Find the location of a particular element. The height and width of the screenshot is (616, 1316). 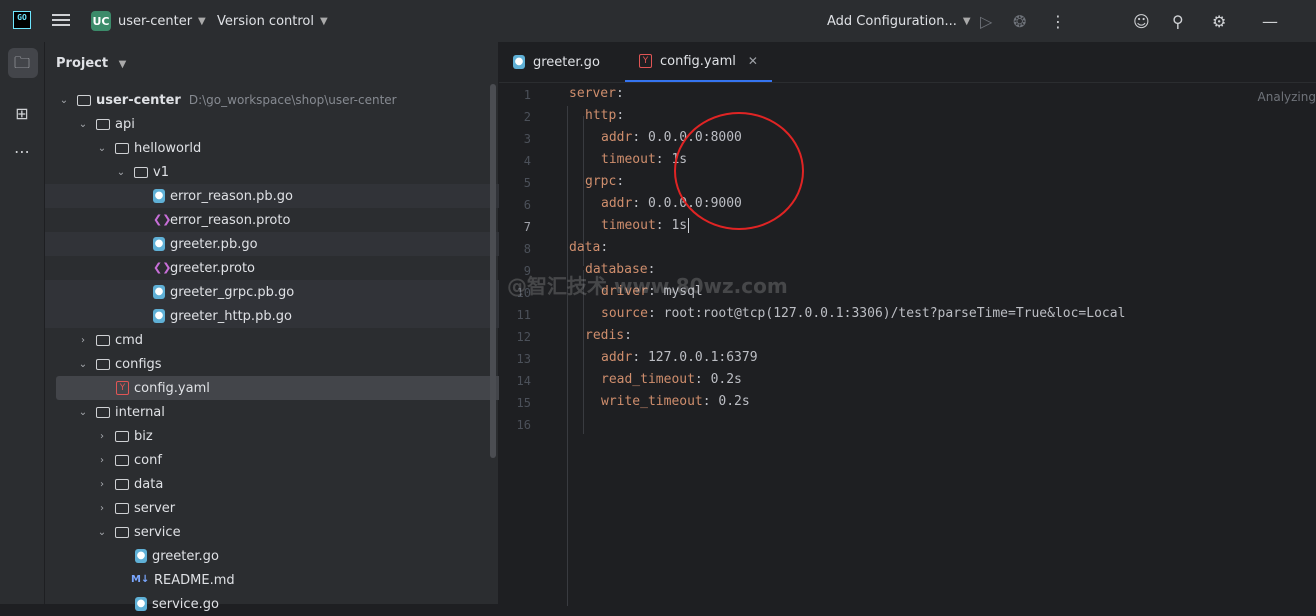

yaml-value: : 1s is located at coordinates (671, 225).